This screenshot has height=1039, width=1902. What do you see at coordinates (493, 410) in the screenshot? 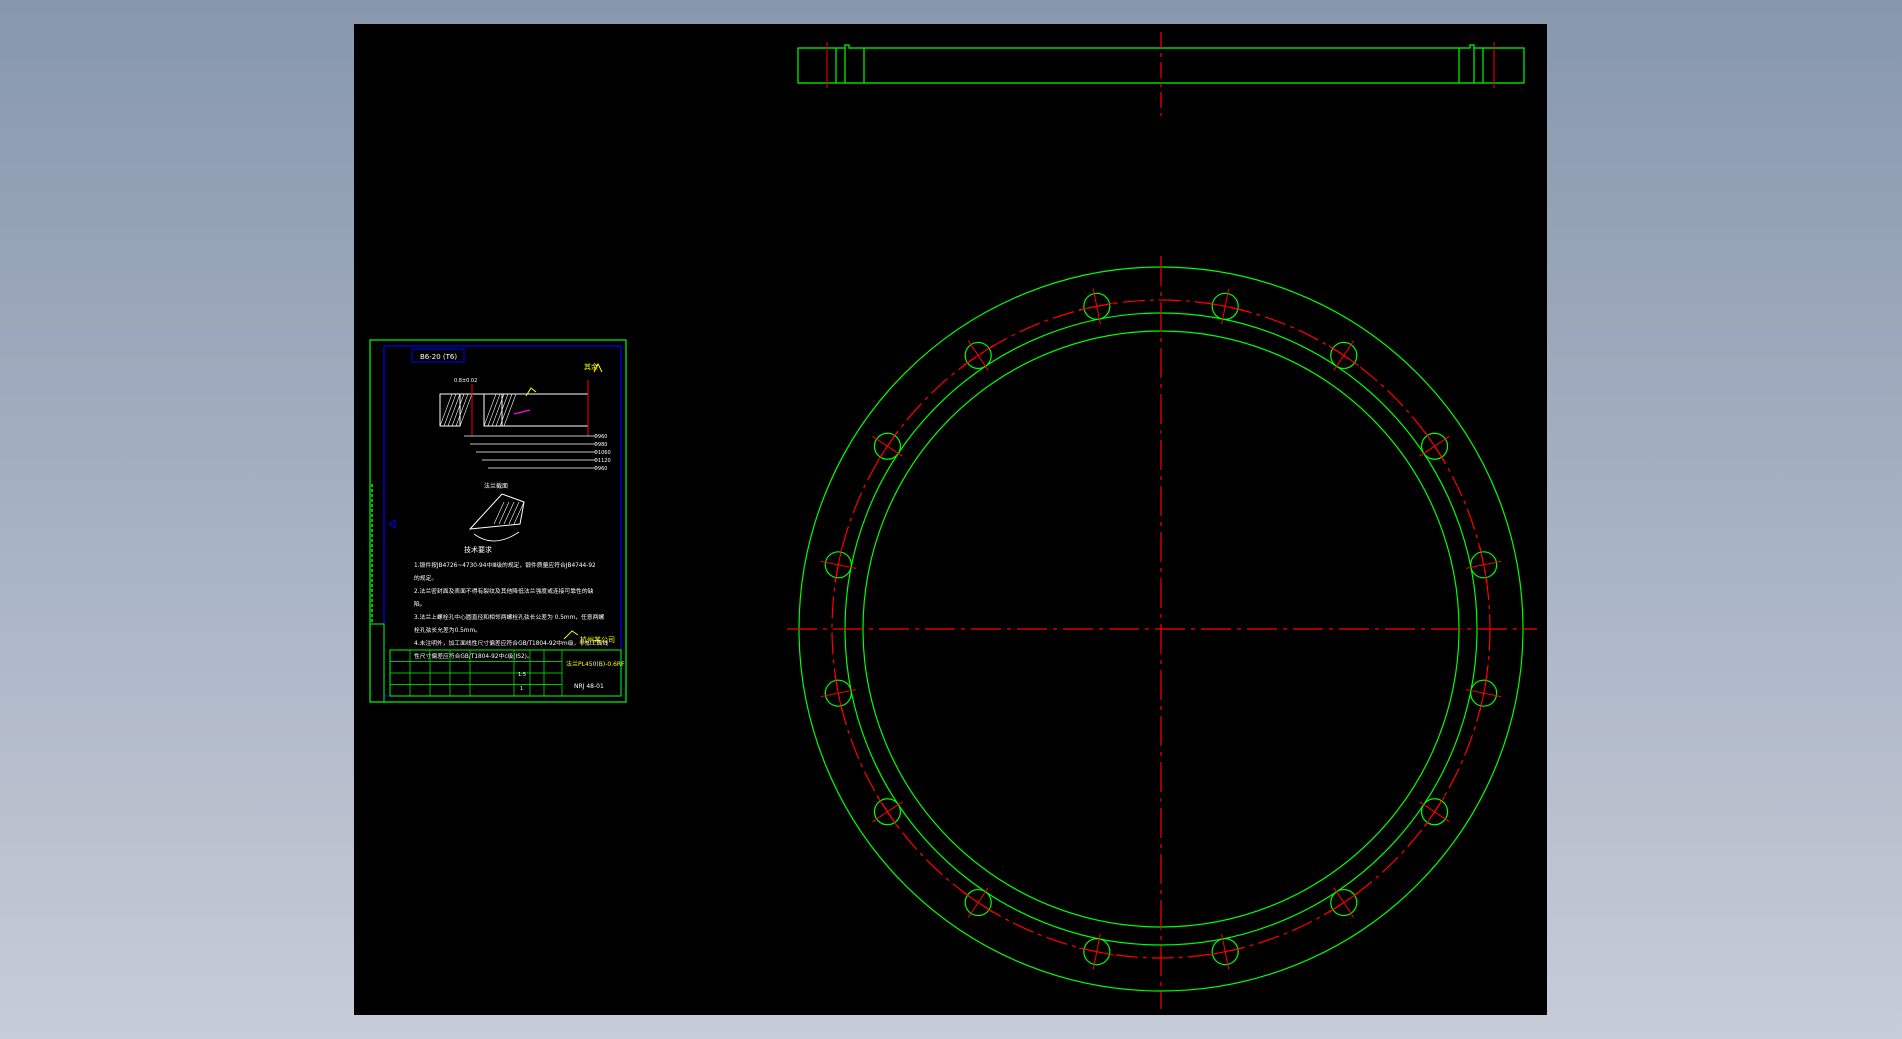
I see `section-hatch-right` at bounding box center [493, 410].